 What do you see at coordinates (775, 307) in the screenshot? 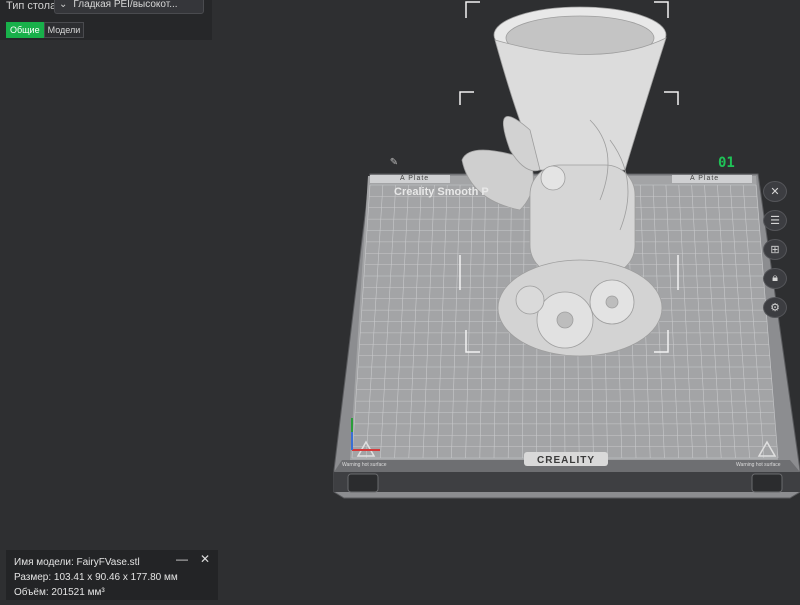
I see `gear-icon: ⚙` at bounding box center [775, 307].